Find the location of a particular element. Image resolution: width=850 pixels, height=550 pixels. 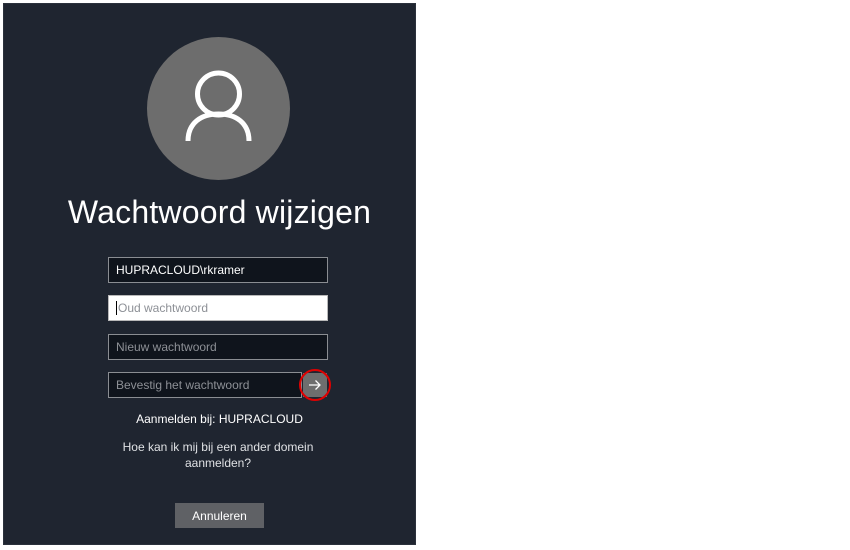

signin-domain-text: Aanmelden bij: HUPRACLOUD is located at coordinates (219, 419).